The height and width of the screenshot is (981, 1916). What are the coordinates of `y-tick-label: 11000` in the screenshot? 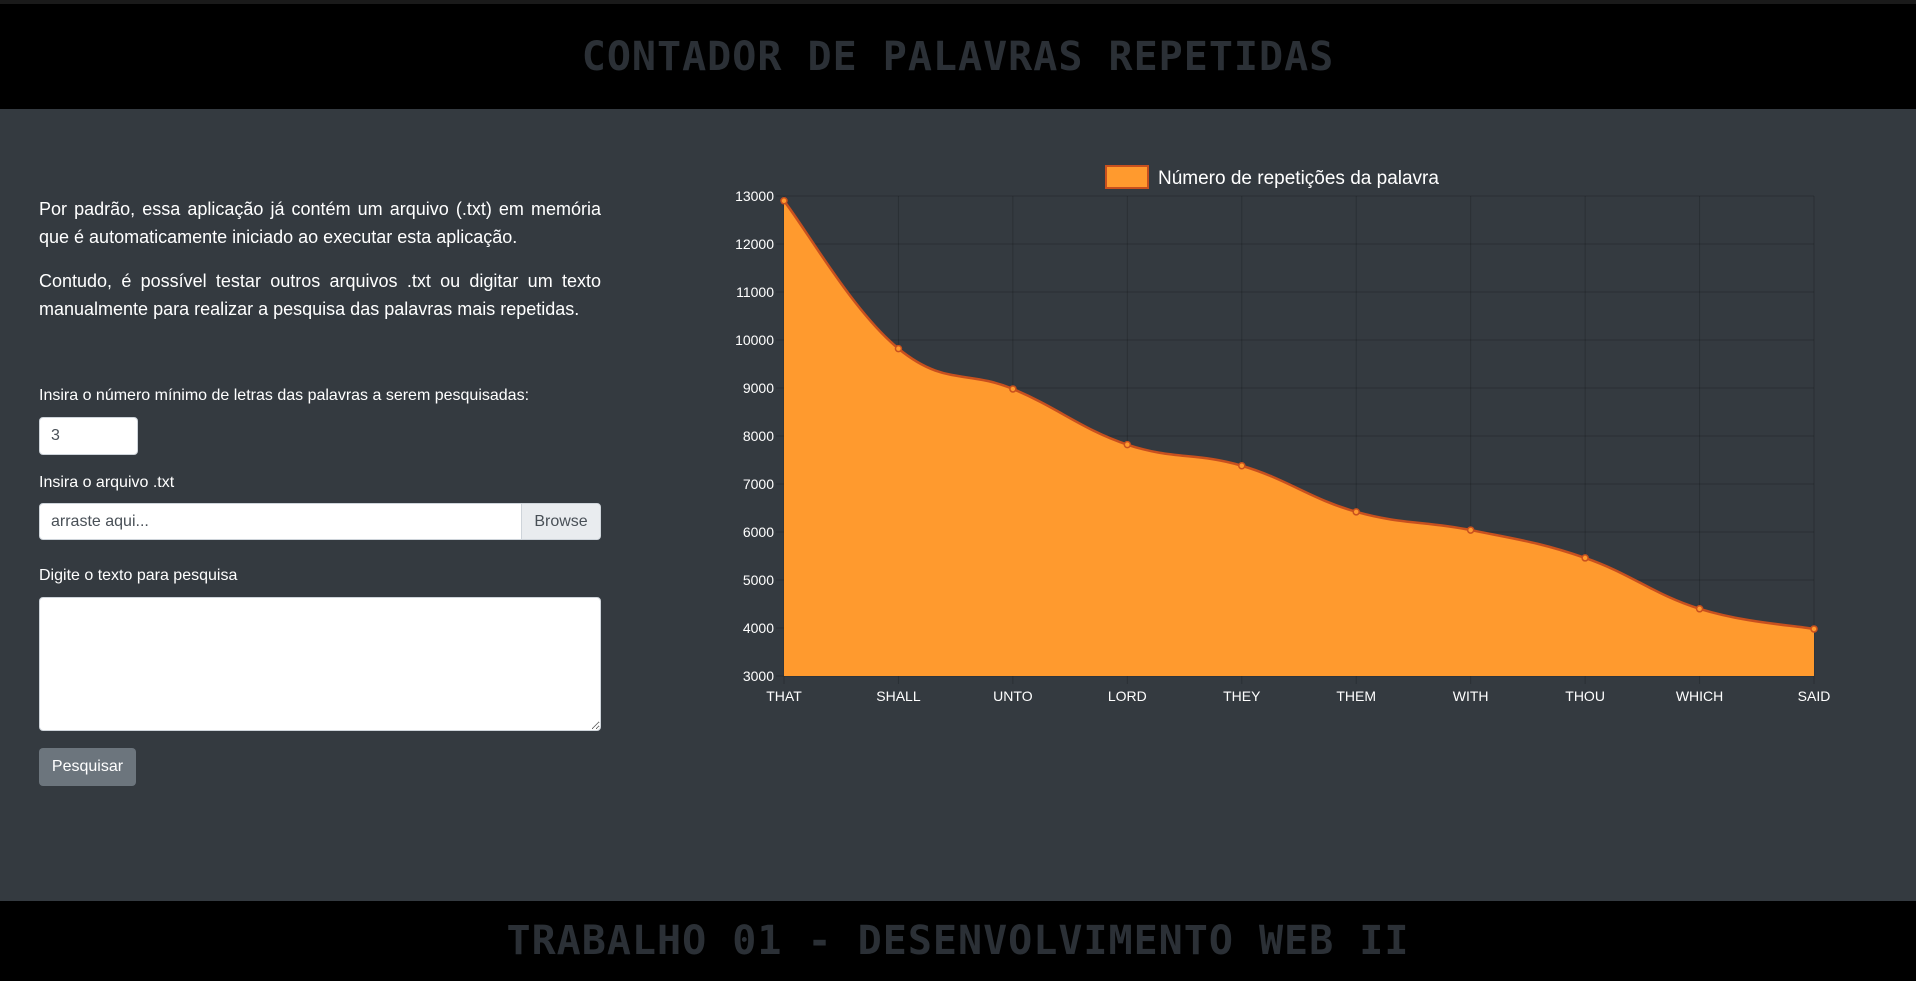 It's located at (755, 292).